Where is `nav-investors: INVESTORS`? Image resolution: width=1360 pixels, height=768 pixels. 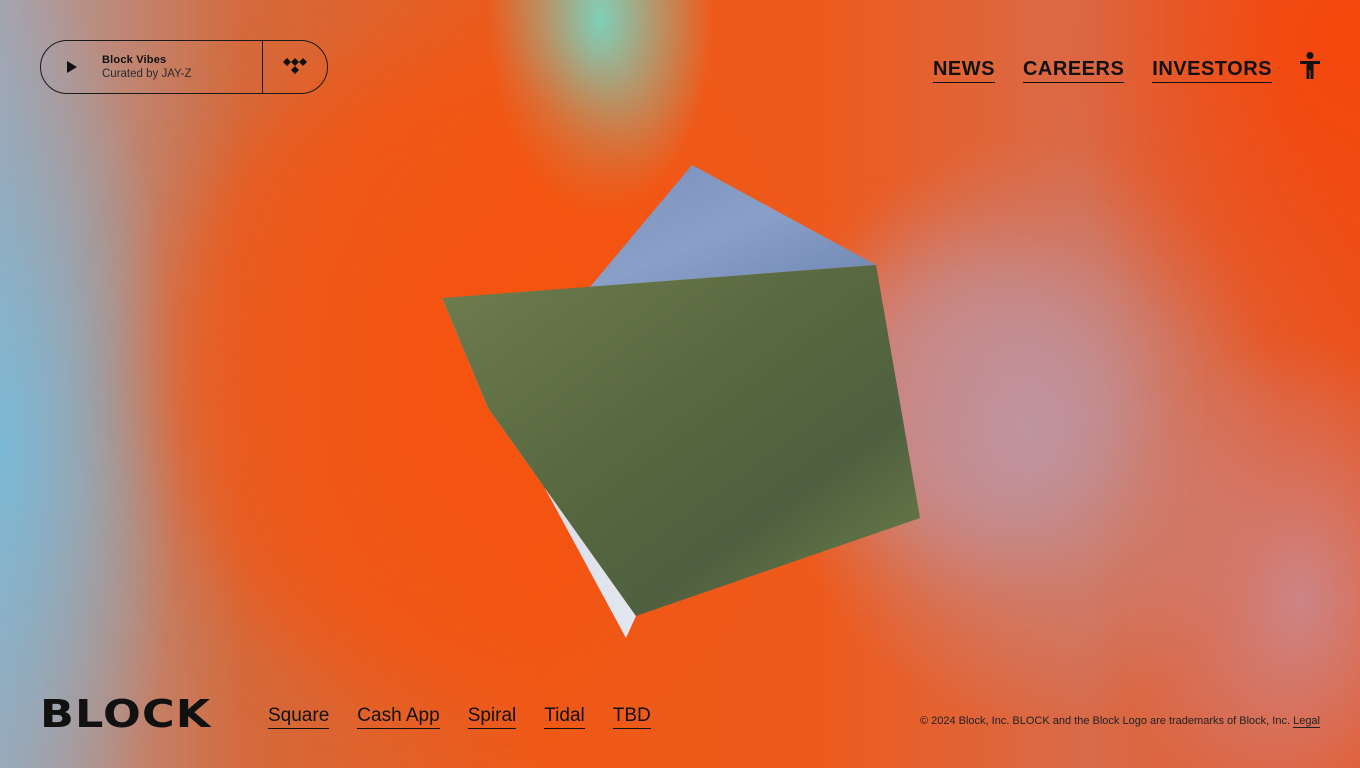 nav-investors: INVESTORS is located at coordinates (1212, 70).